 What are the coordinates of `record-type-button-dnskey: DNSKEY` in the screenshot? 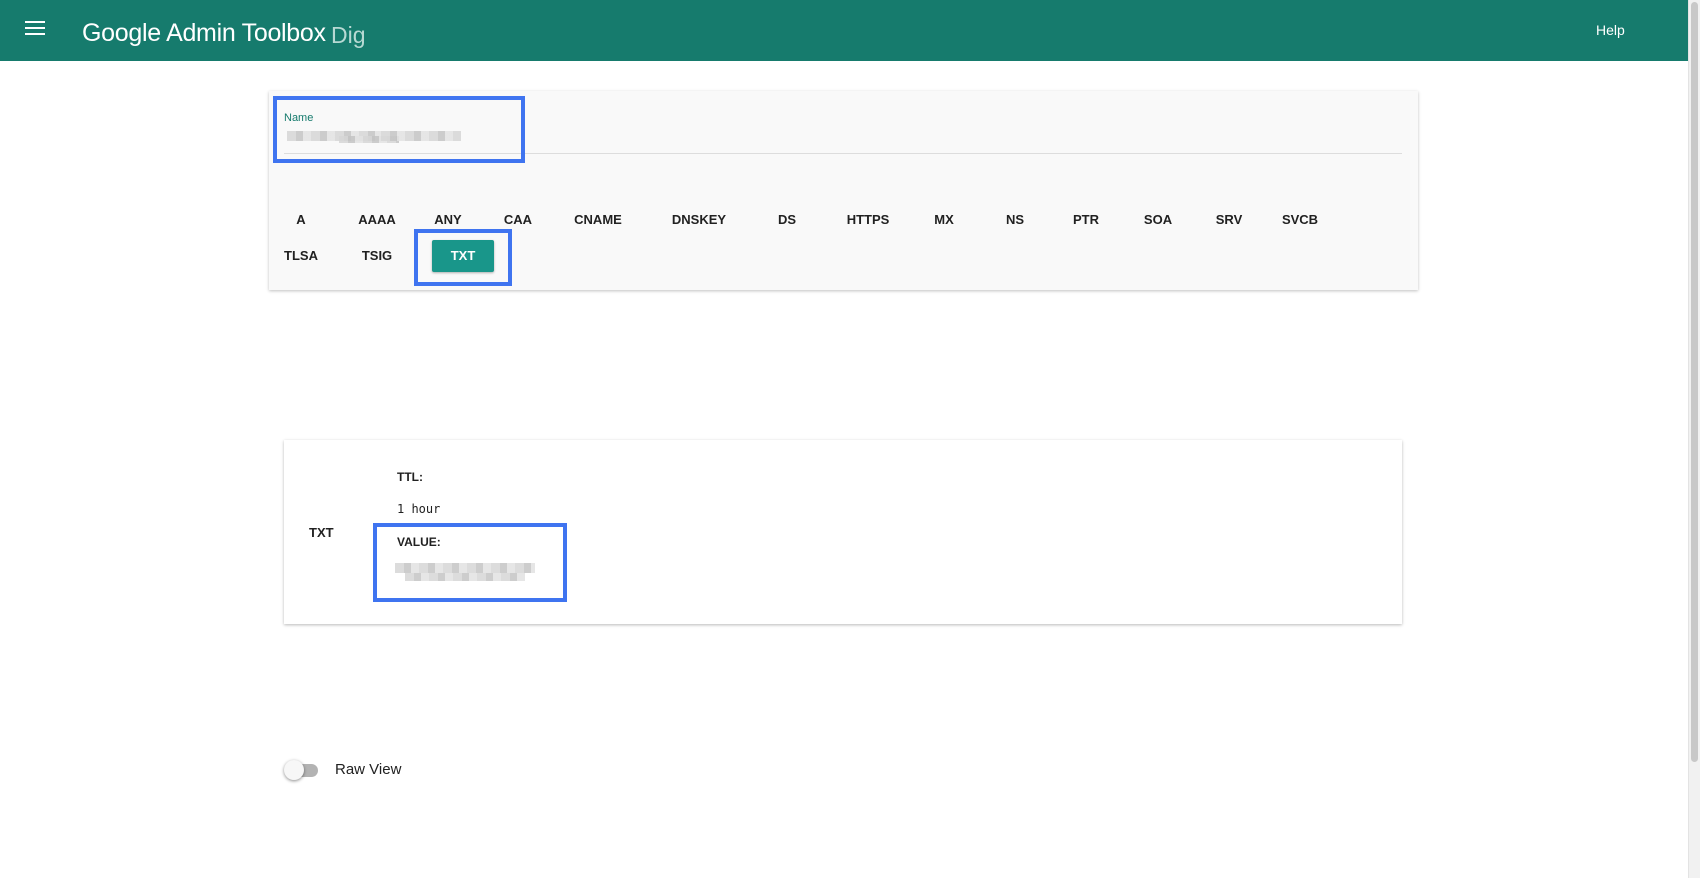 It's located at (699, 220).